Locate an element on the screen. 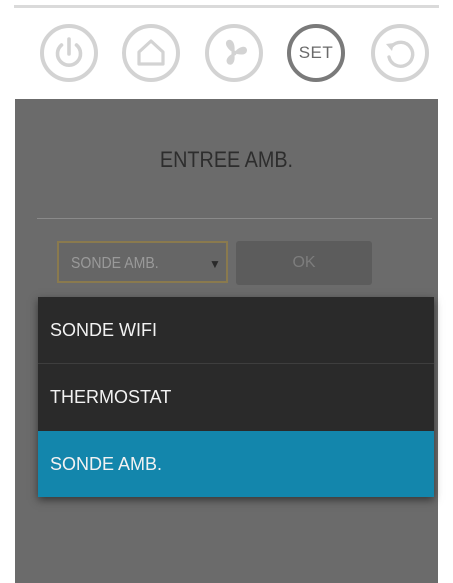 This screenshot has width=453, height=583. home-icon is located at coordinates (151, 52).